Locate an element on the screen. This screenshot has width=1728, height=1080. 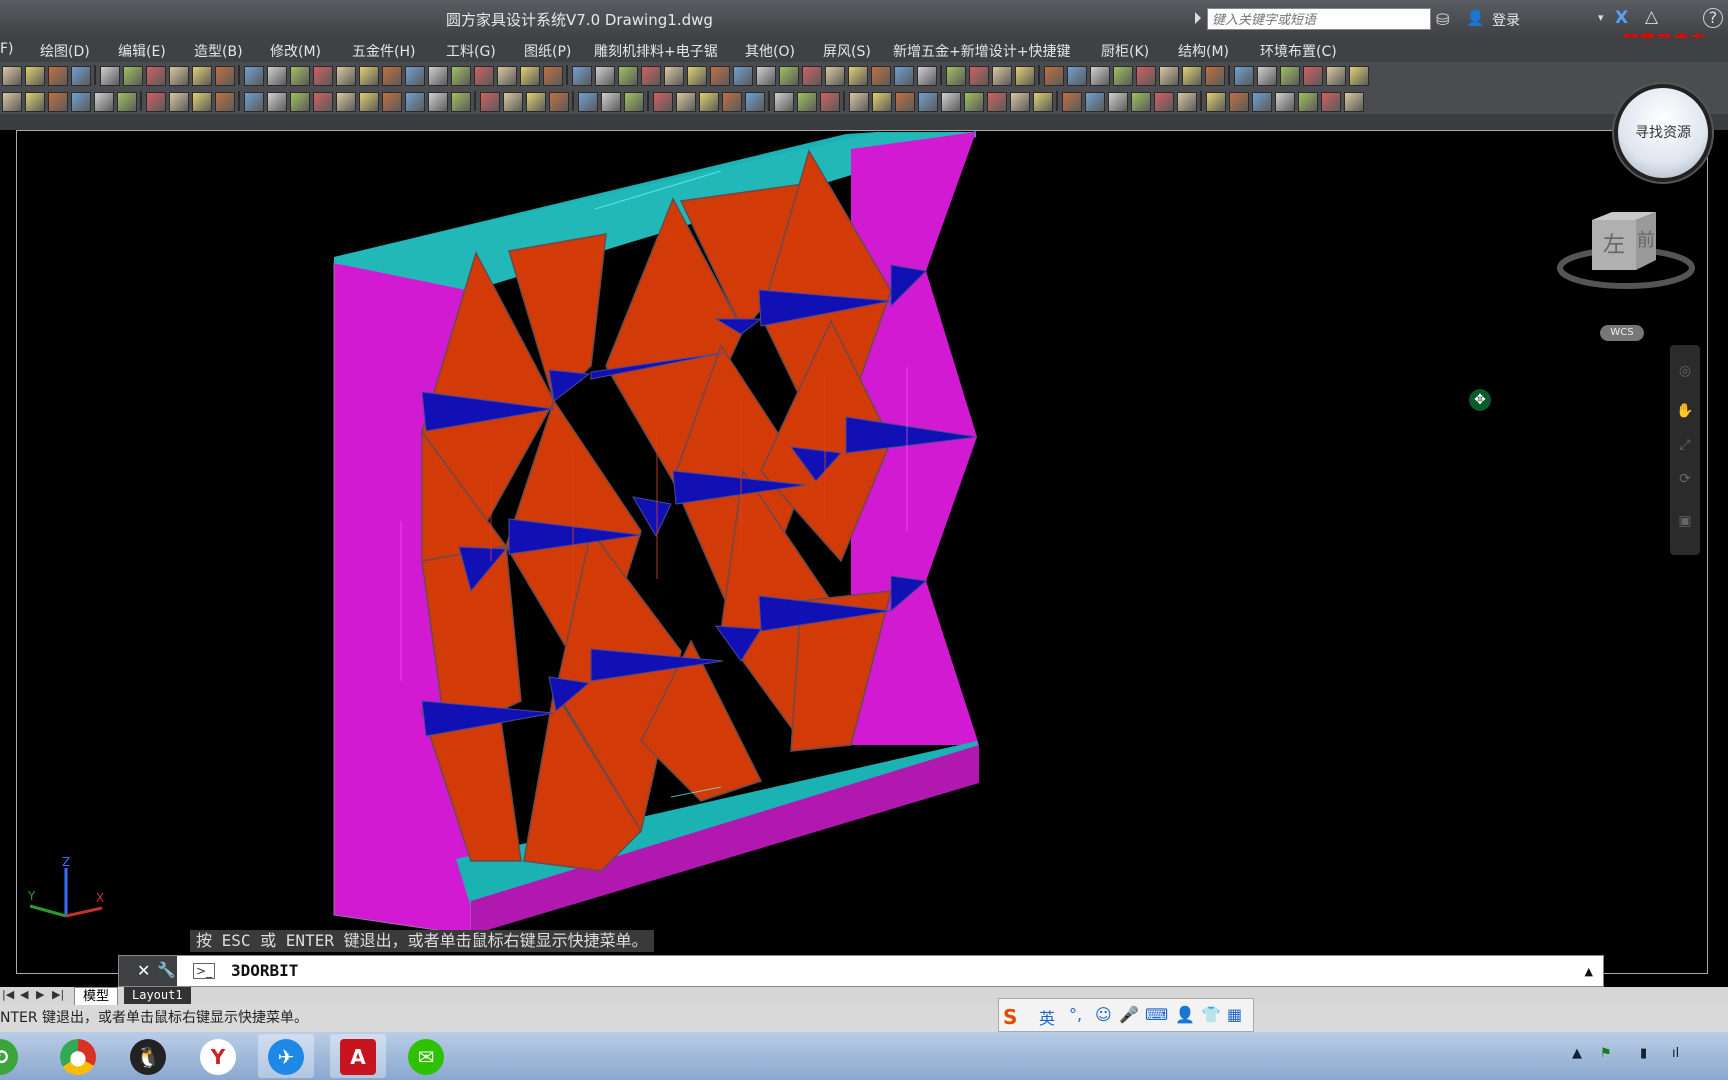
menu-other: 其他(O) is located at coordinates (770, 51).